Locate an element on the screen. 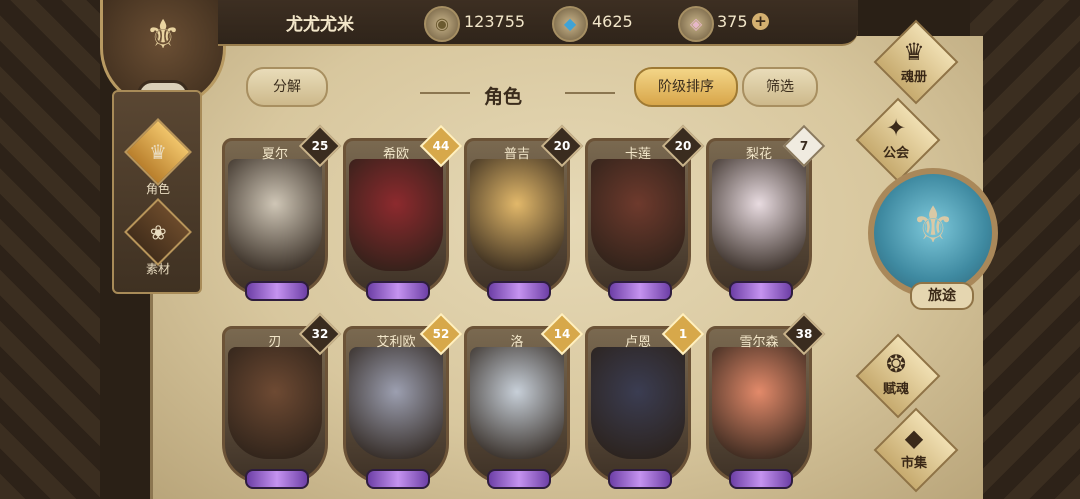  nav-journey: ⚜ 旅途 is located at coordinates (933, 239).